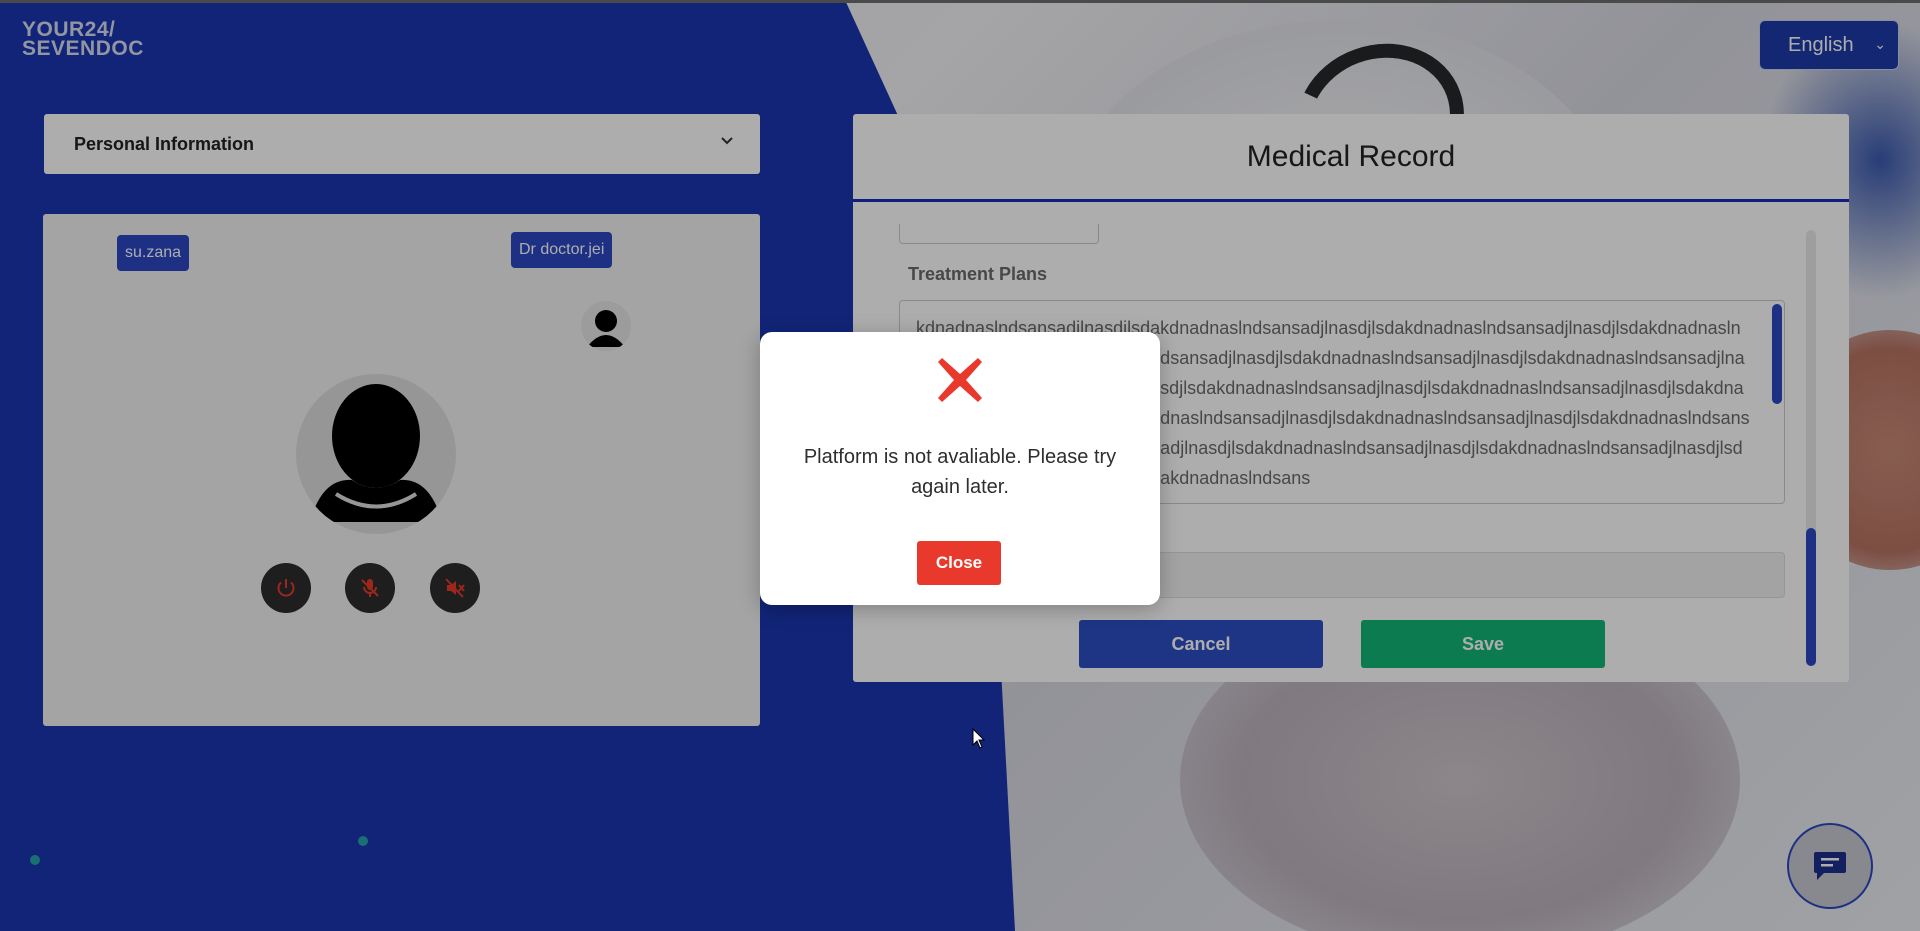  I want to click on close-button: Close, so click(959, 563).